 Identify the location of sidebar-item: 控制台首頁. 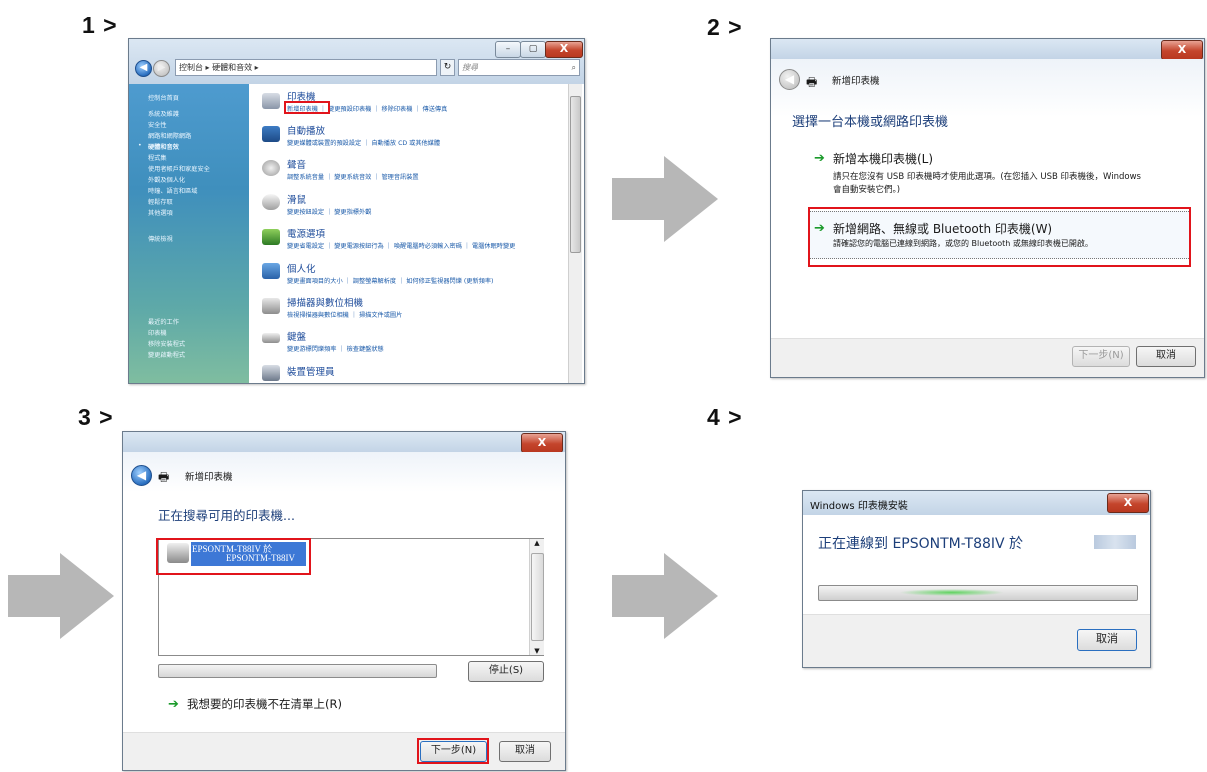
(163, 97).